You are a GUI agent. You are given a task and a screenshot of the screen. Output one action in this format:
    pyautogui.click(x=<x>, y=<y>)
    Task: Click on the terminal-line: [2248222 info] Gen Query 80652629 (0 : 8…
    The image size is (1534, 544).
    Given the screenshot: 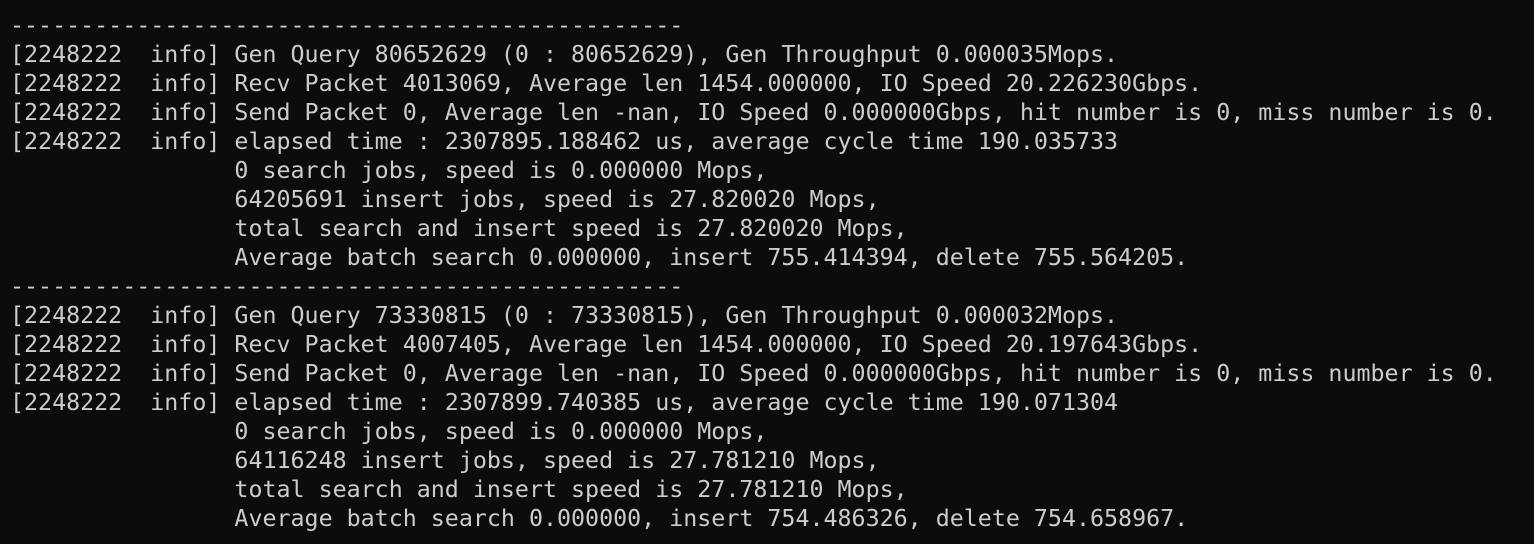 What is the action you would take?
    pyautogui.click(x=564, y=54)
    